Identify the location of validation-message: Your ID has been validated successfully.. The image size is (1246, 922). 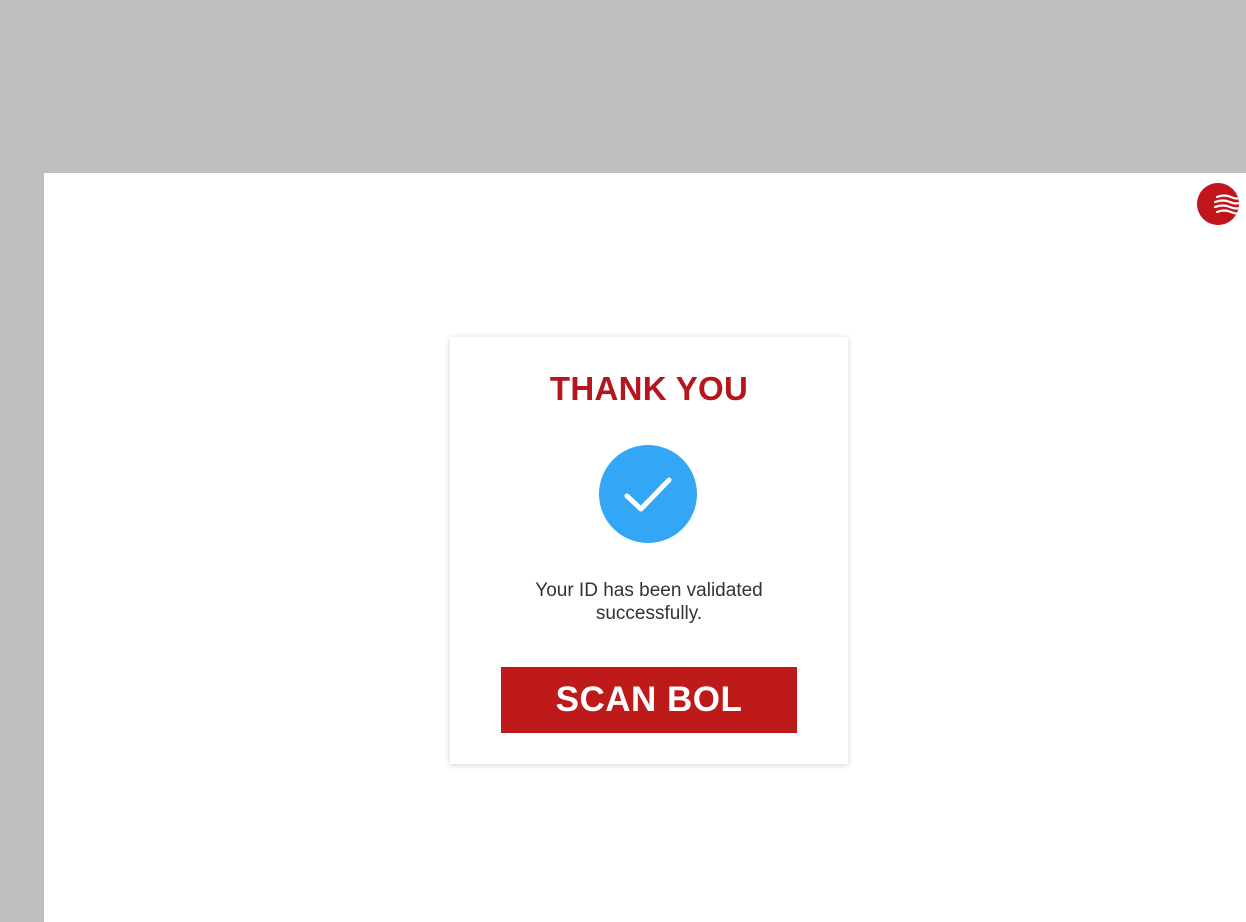
(649, 602).